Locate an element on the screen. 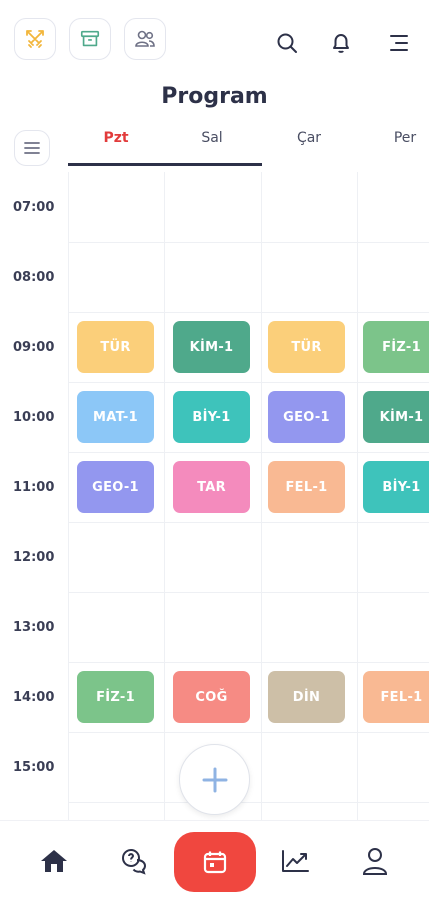 The width and height of the screenshot is (429, 900). search-icon is located at coordinates (287, 43).